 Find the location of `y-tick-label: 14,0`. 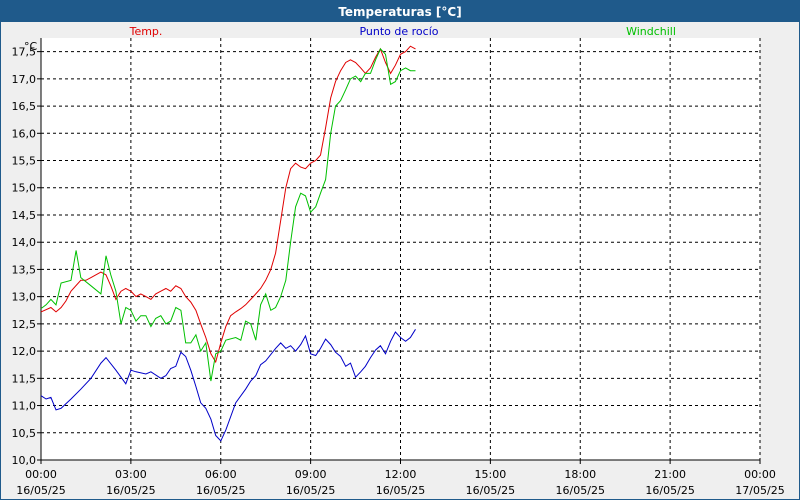

y-tick-label: 14,0 is located at coordinates (24, 242).